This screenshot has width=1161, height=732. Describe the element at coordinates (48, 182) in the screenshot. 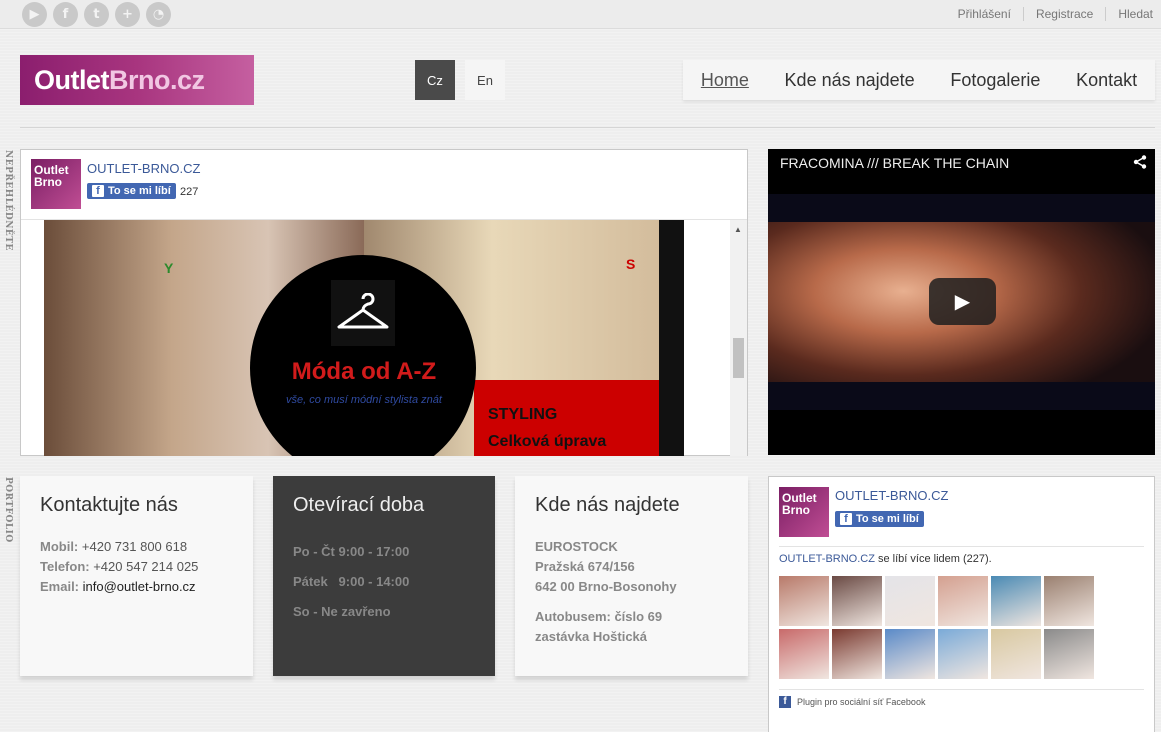

I see `fb-avatar-line2: Brno` at that location.